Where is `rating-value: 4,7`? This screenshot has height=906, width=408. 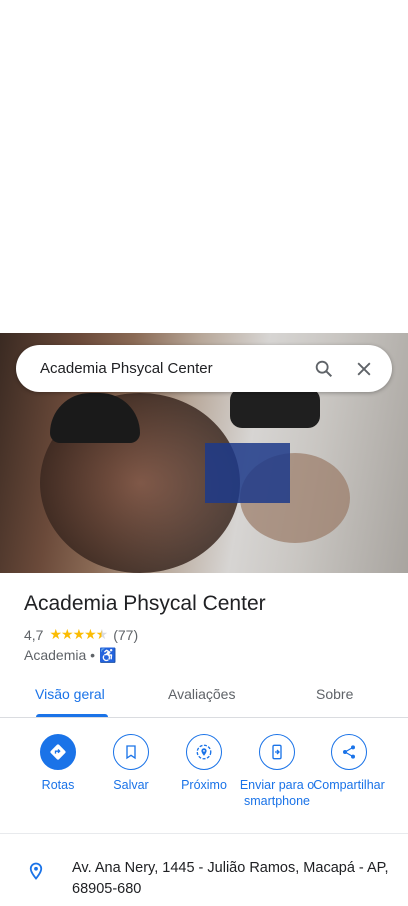
rating-value: 4,7 is located at coordinates (34, 634).